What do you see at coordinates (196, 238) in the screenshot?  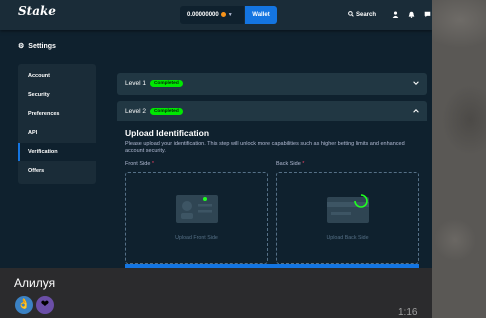 I see `upload-front-button: Upload Front Side` at bounding box center [196, 238].